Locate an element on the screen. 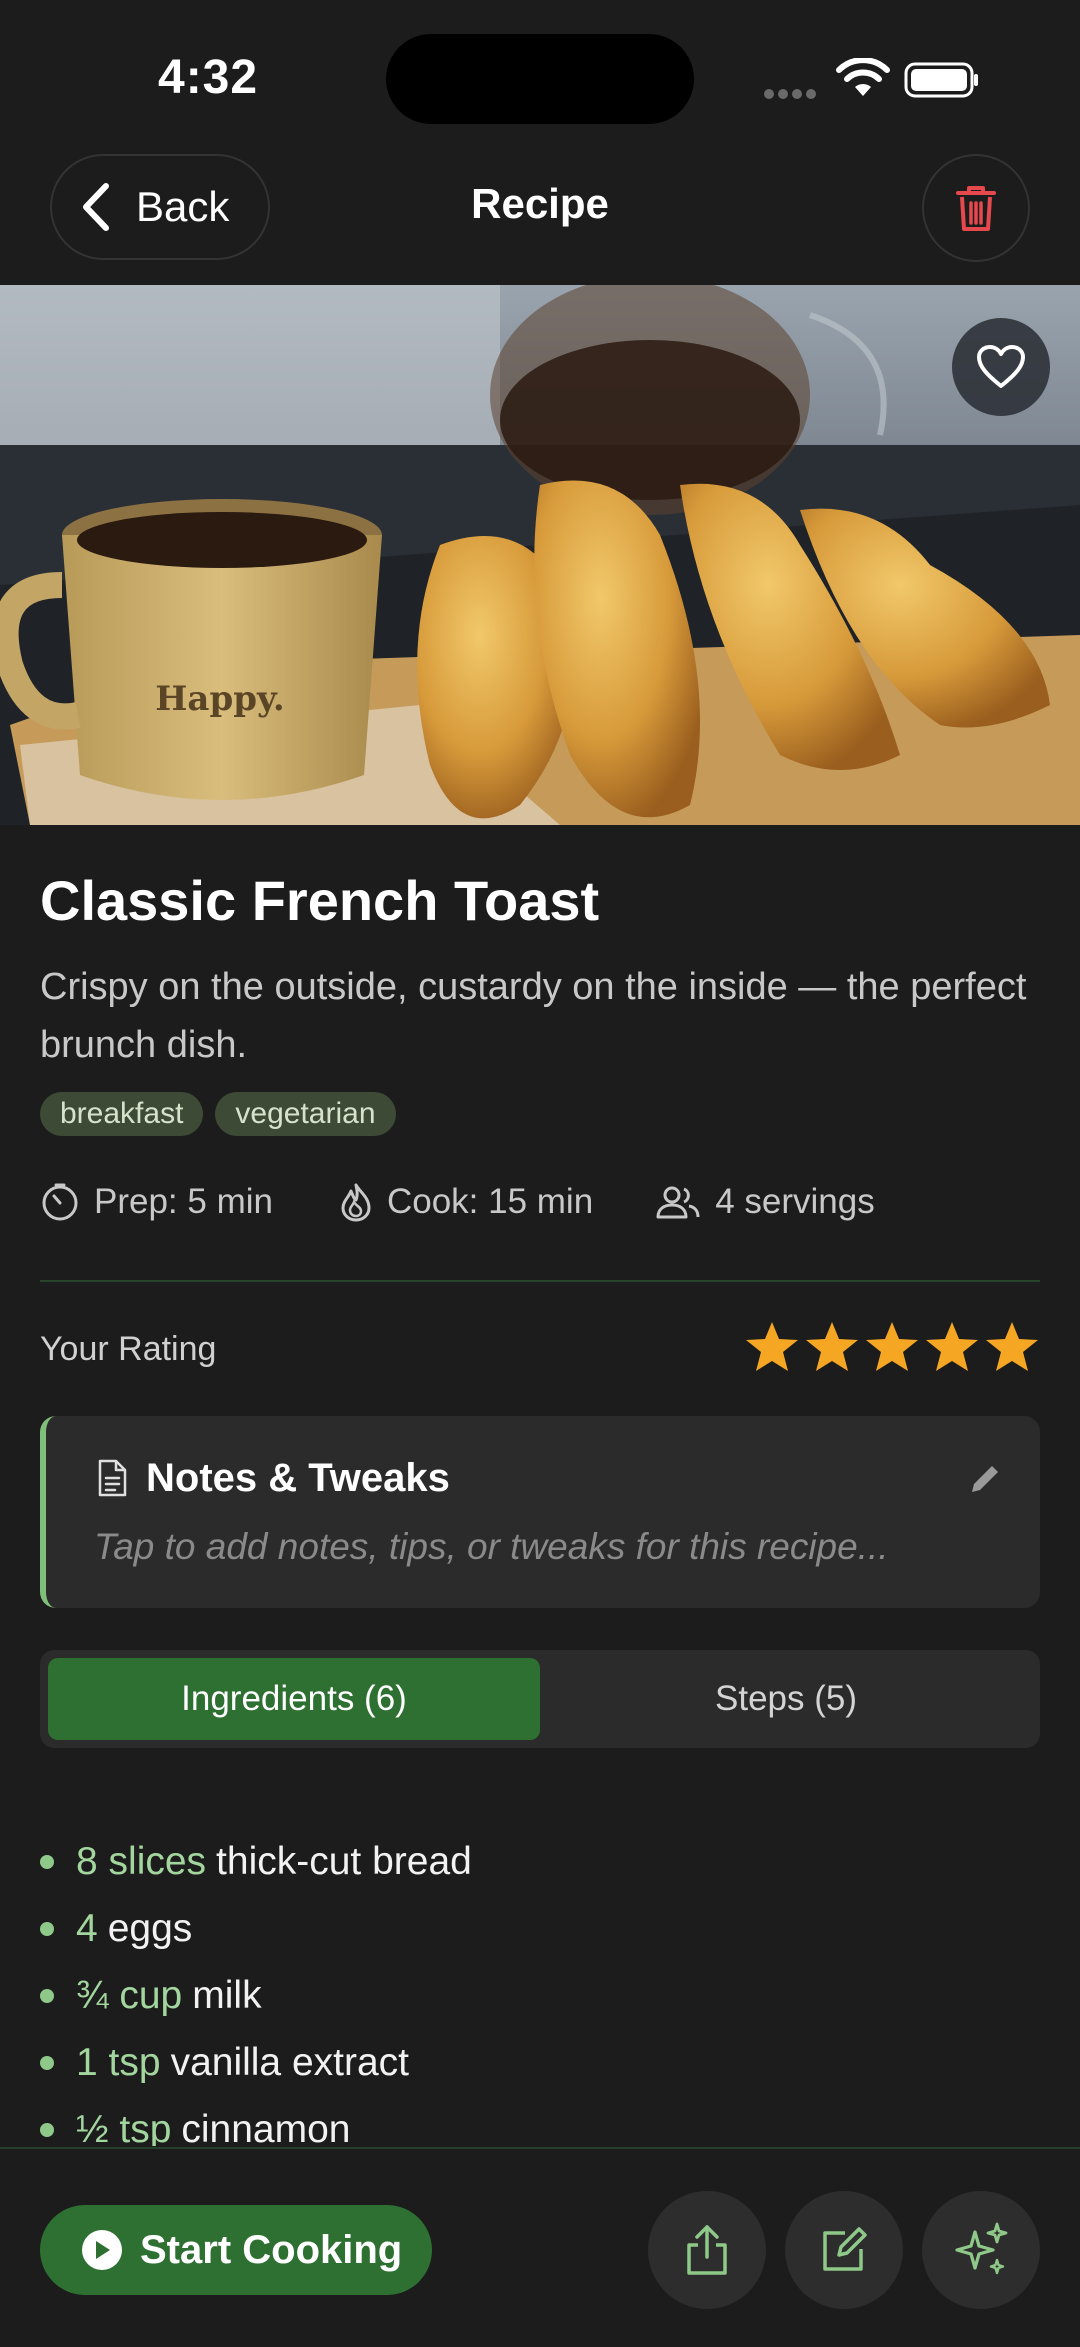 This screenshot has width=1080, height=2347. prep-time: Prep: 5 min is located at coordinates (156, 1202).